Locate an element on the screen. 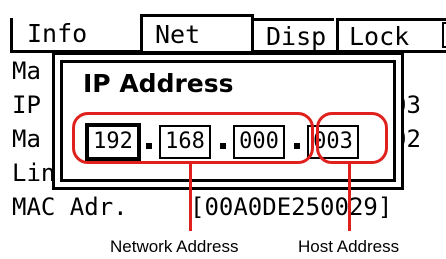 The width and height of the screenshot is (446, 259). tab-info: Info is located at coordinates (73, 34).